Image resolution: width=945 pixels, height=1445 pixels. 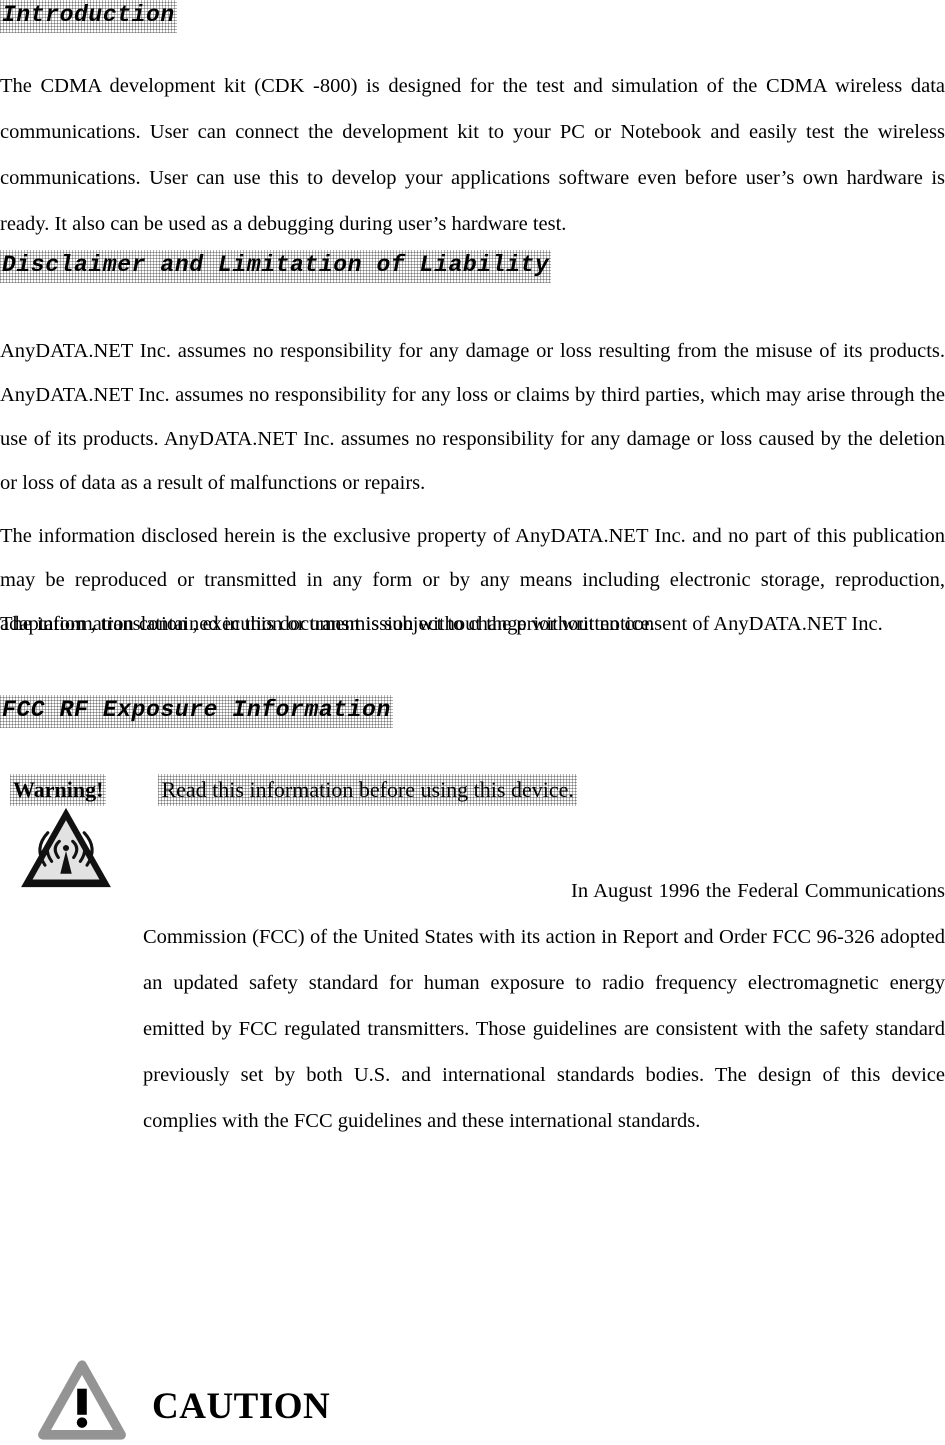 I want to click on heading-fcc-rf-exposure-information: FCC RF Exposure Information, so click(x=196, y=711).